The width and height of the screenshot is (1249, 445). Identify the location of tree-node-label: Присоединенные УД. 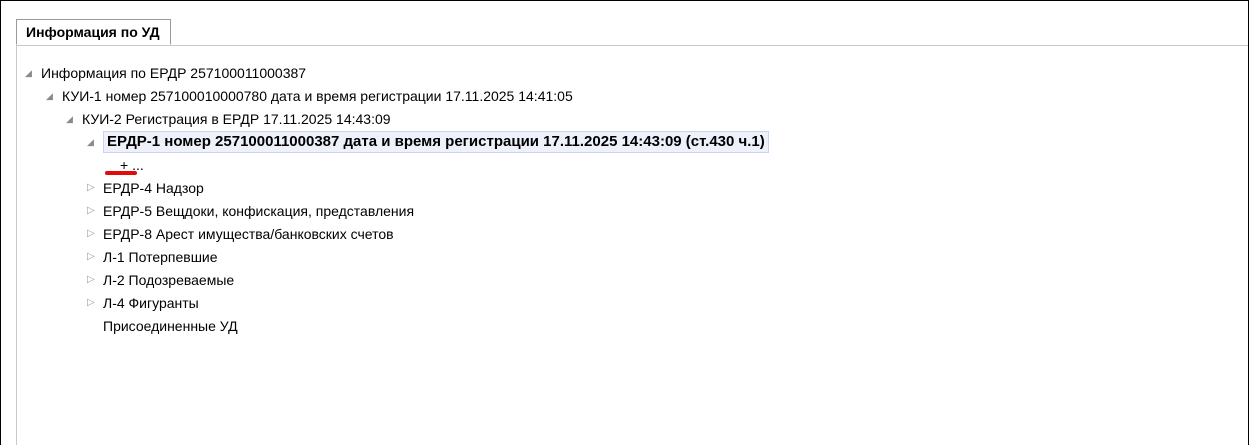
(170, 326).